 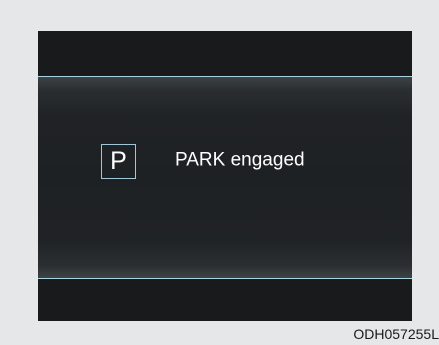 I want to click on bottom-divider, so click(x=225, y=278).